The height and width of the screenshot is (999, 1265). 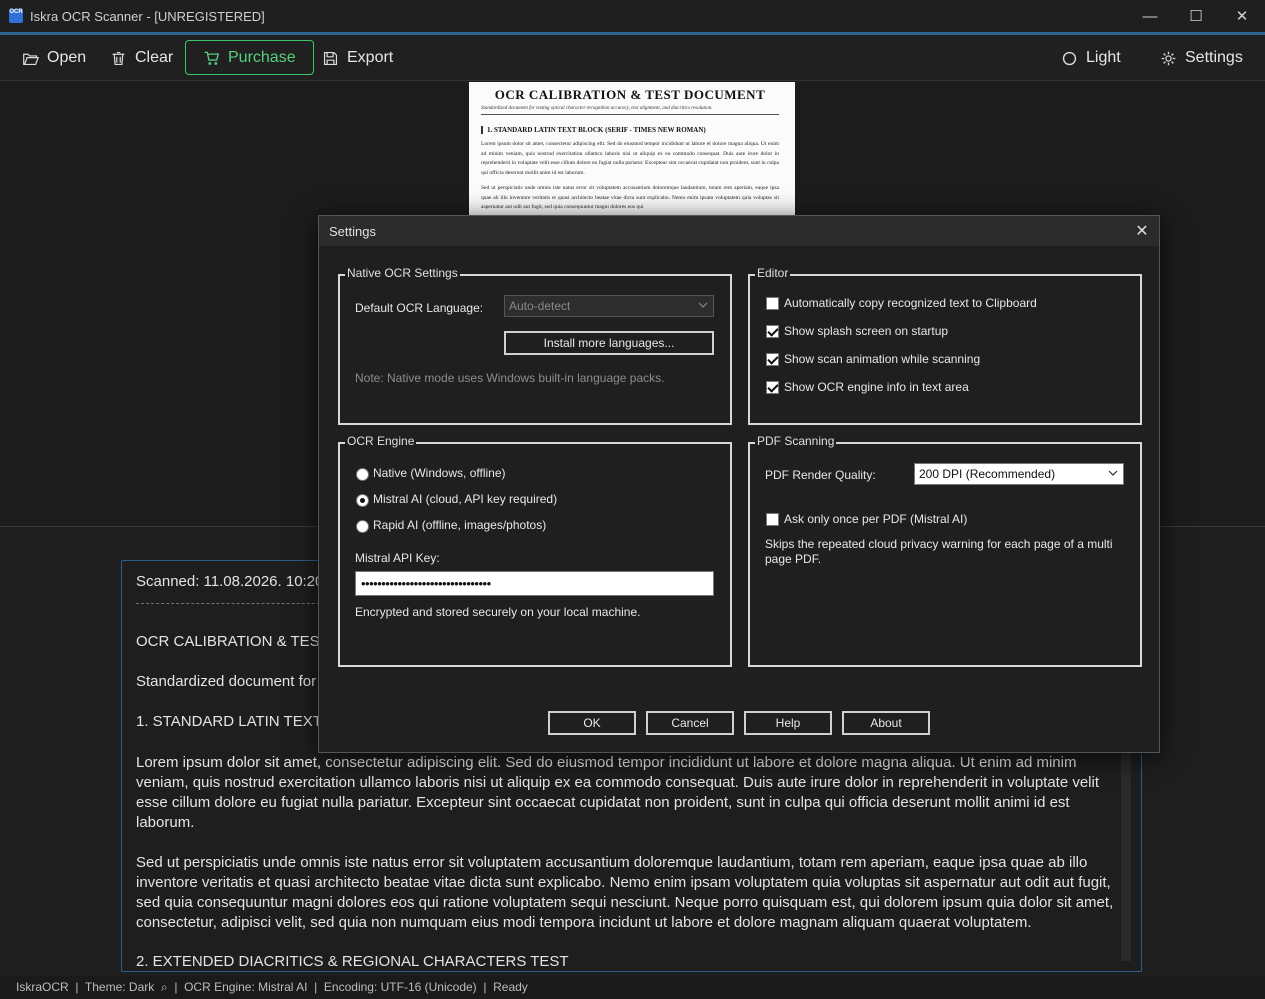 I want to click on about-button: About, so click(x=886, y=723).